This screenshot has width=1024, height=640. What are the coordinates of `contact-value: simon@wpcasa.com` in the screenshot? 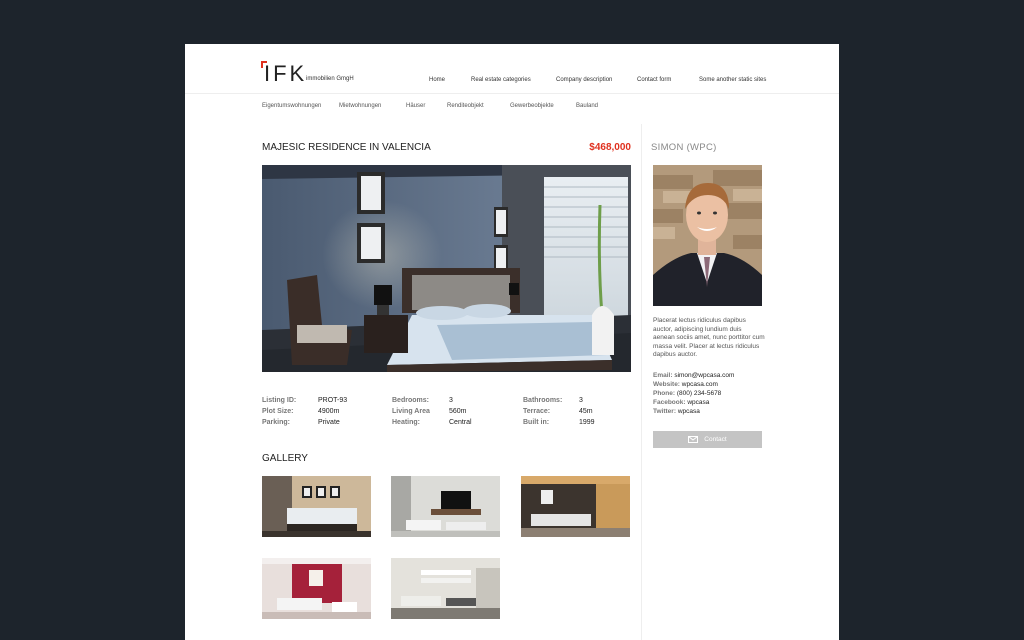 It's located at (704, 375).